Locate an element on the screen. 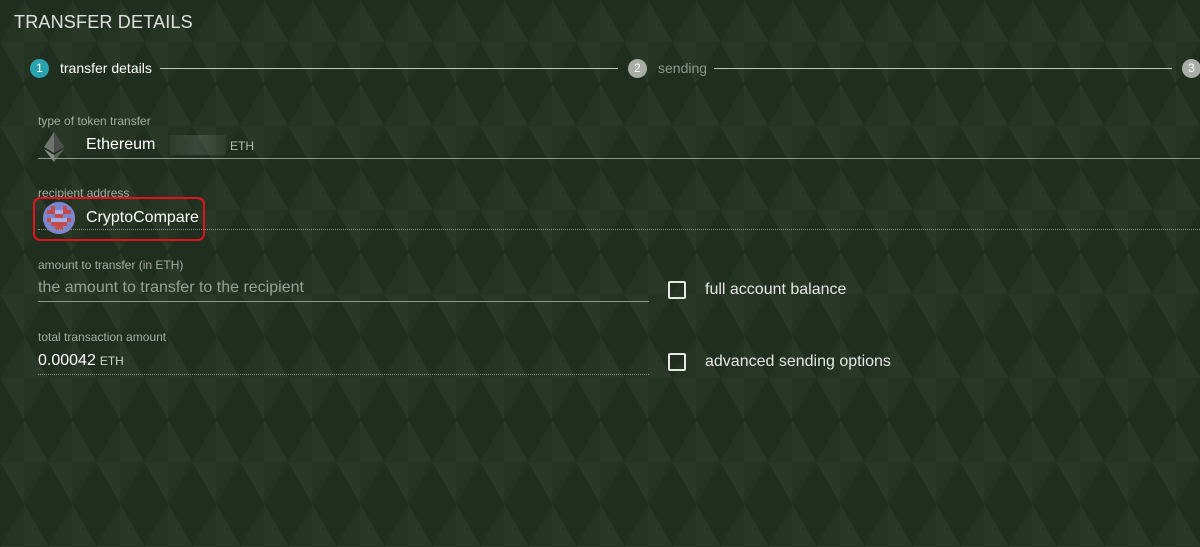  total-underline is located at coordinates (343, 374).